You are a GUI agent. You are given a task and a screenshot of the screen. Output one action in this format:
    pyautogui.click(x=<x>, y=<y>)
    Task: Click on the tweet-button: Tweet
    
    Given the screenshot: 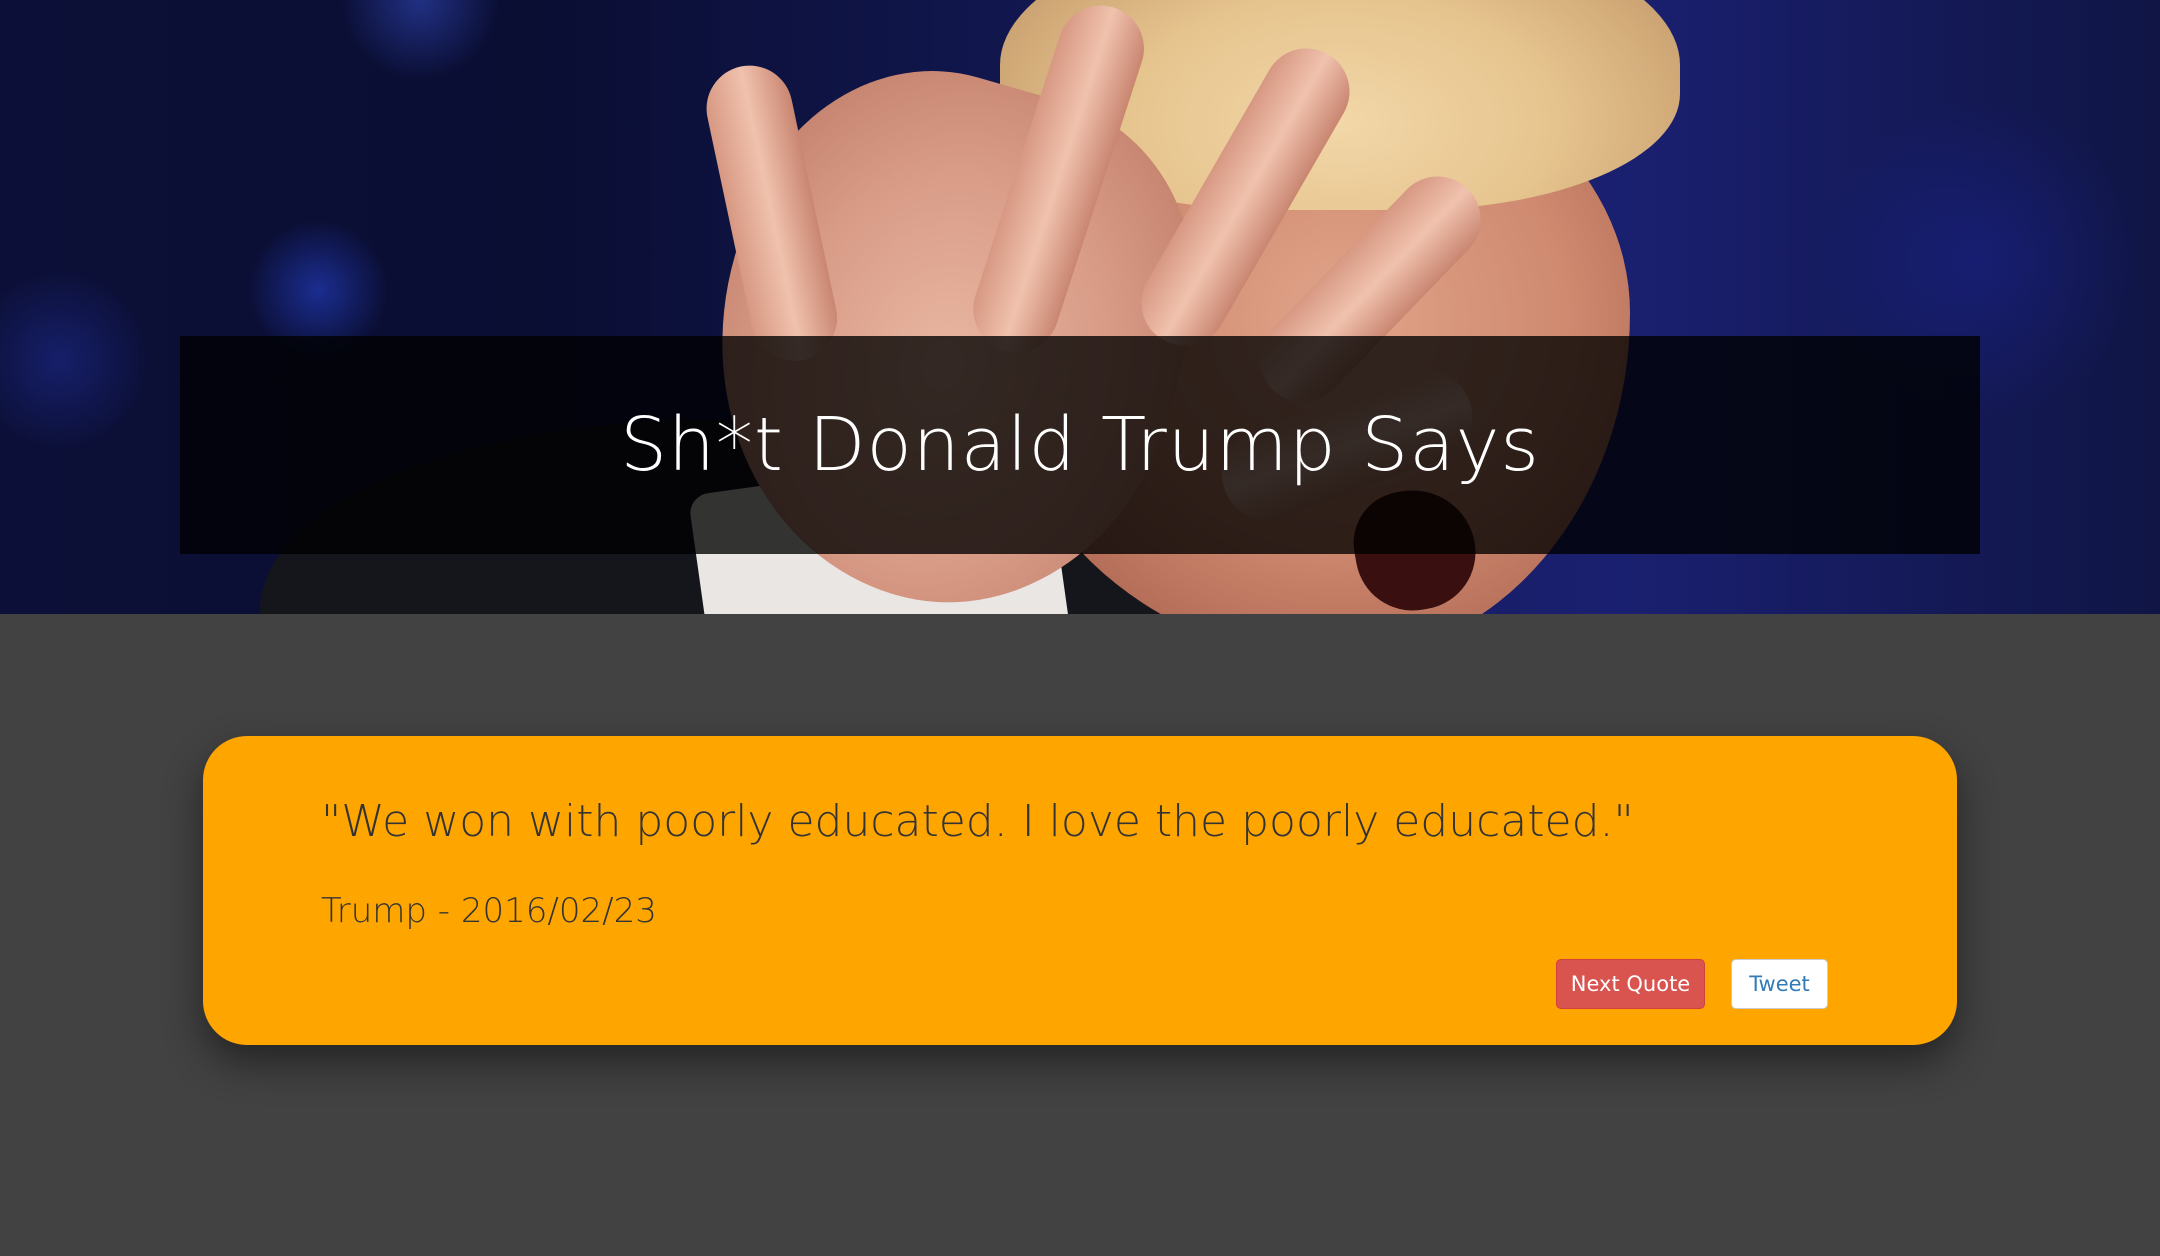 What is the action you would take?
    pyautogui.click(x=1779, y=984)
    